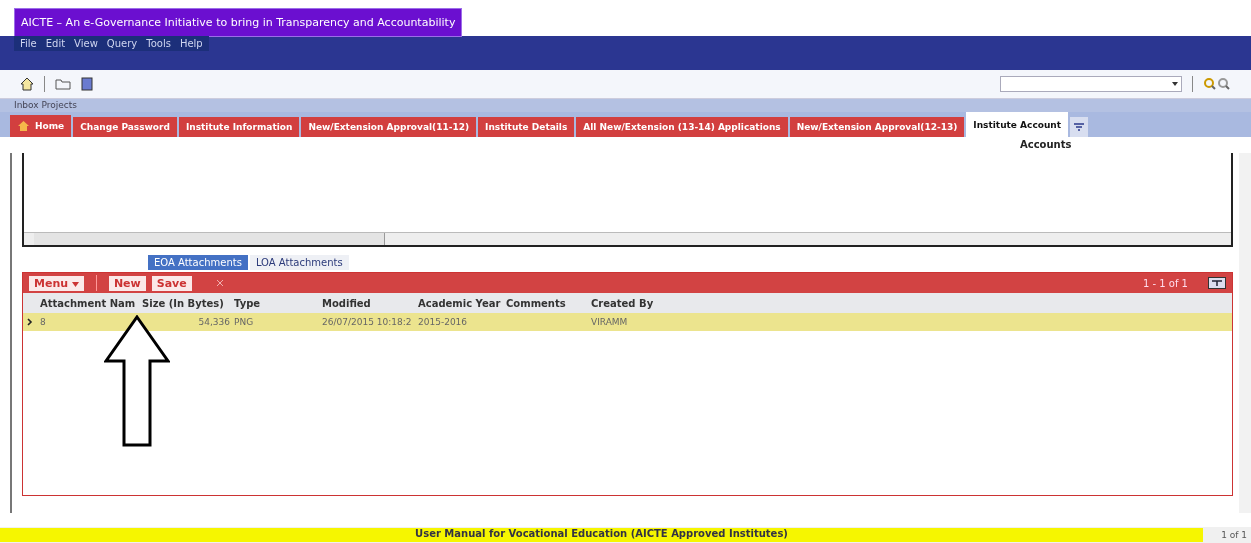 The width and height of the screenshot is (1251, 543). I want to click on nav-tab: New/Extension Approval(11-12), so click(389, 127).